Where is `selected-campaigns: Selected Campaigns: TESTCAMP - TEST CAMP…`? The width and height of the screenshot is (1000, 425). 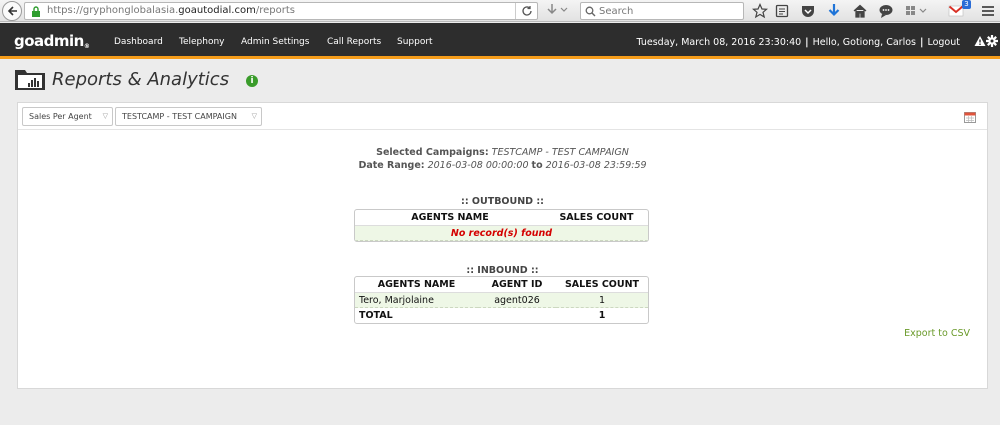
selected-campaigns: Selected Campaigns: TESTCAMP - TEST CAMP… is located at coordinates (502, 152).